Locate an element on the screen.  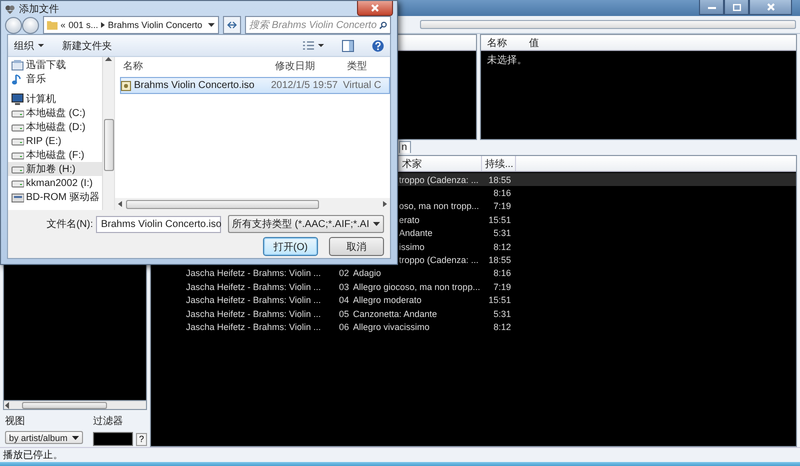
status-text: 播放已停止。 is located at coordinates (33, 455).